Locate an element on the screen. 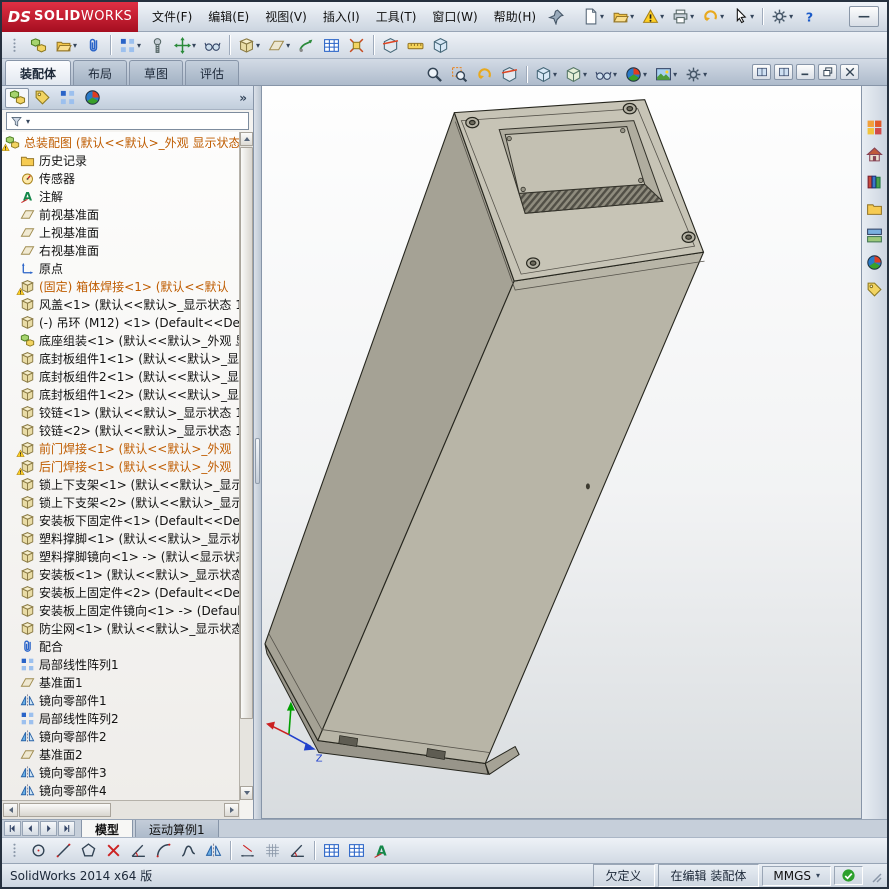 The image size is (889, 889). tree-item: 传感器 is located at coordinates (121, 178).